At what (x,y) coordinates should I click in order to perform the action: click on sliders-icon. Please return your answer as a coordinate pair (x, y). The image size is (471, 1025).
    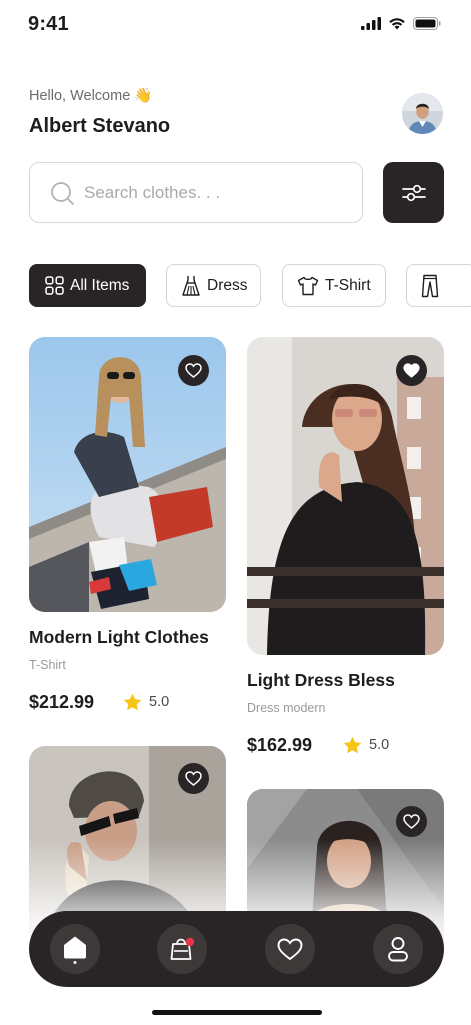
    Looking at the image, I should click on (413, 192).